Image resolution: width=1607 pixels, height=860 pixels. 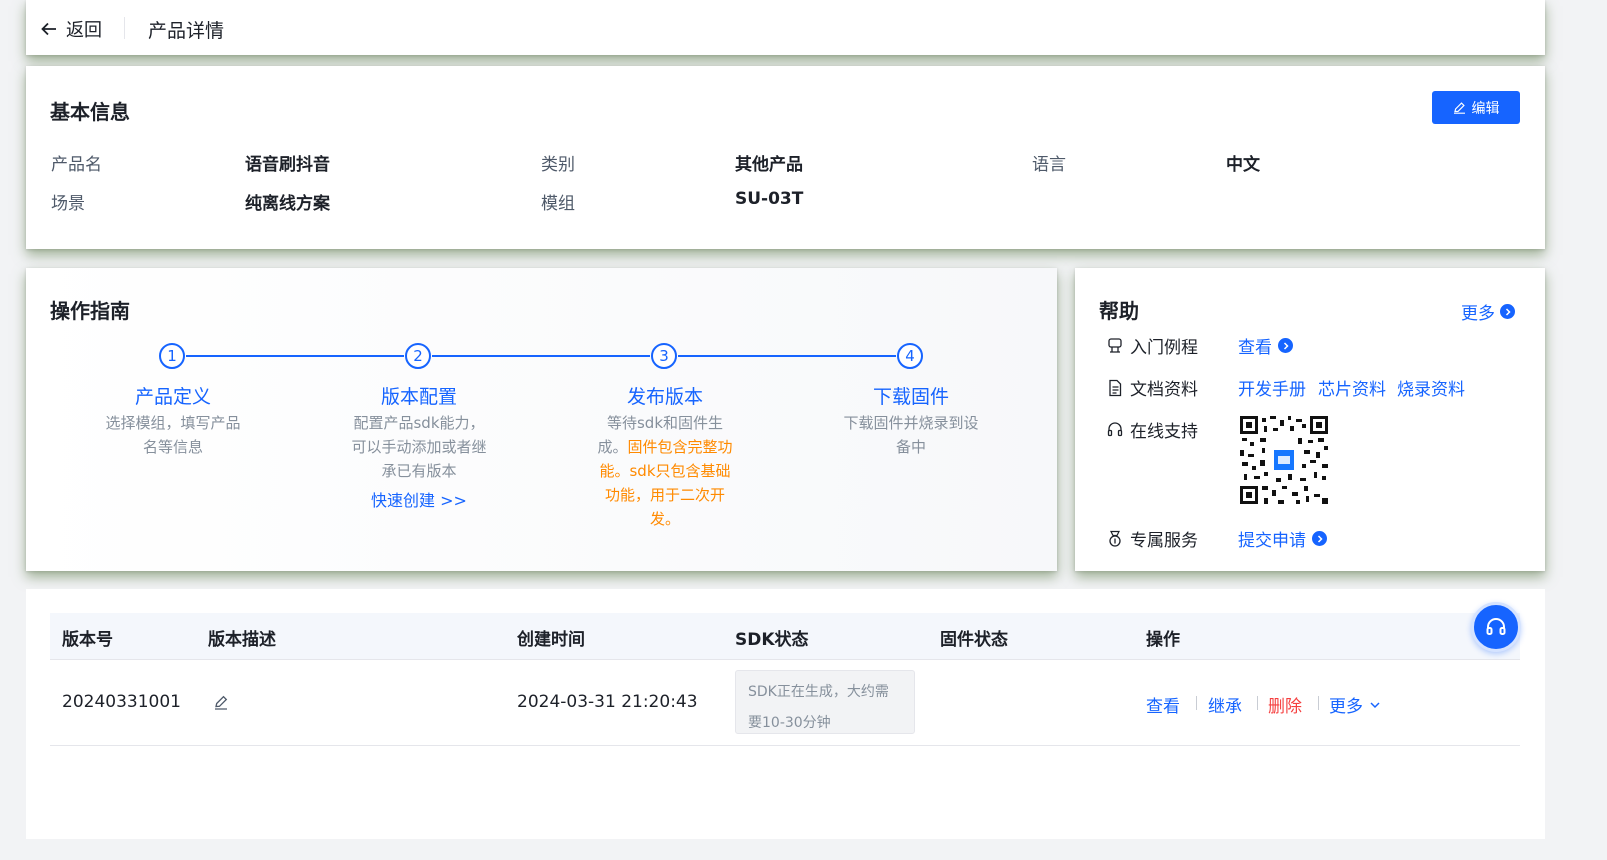 I want to click on step-4-number: 4, so click(x=910, y=356).